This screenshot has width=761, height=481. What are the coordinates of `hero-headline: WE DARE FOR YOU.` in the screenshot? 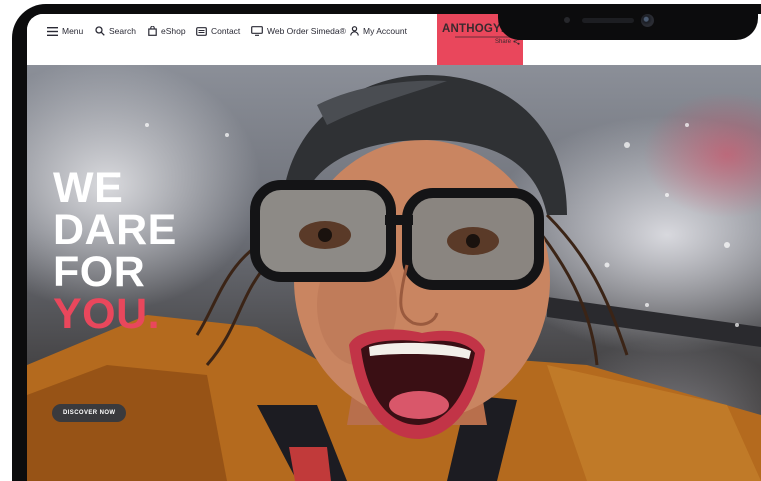 It's located at (115, 251).